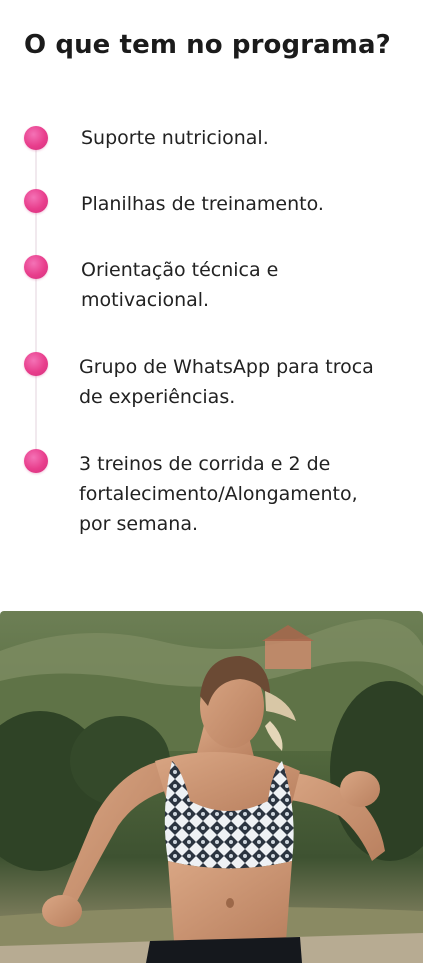 The image size is (445, 963). Describe the element at coordinates (205, 464) in the screenshot. I see `feature-line: 3 treinos de corrida e 2 de` at that location.